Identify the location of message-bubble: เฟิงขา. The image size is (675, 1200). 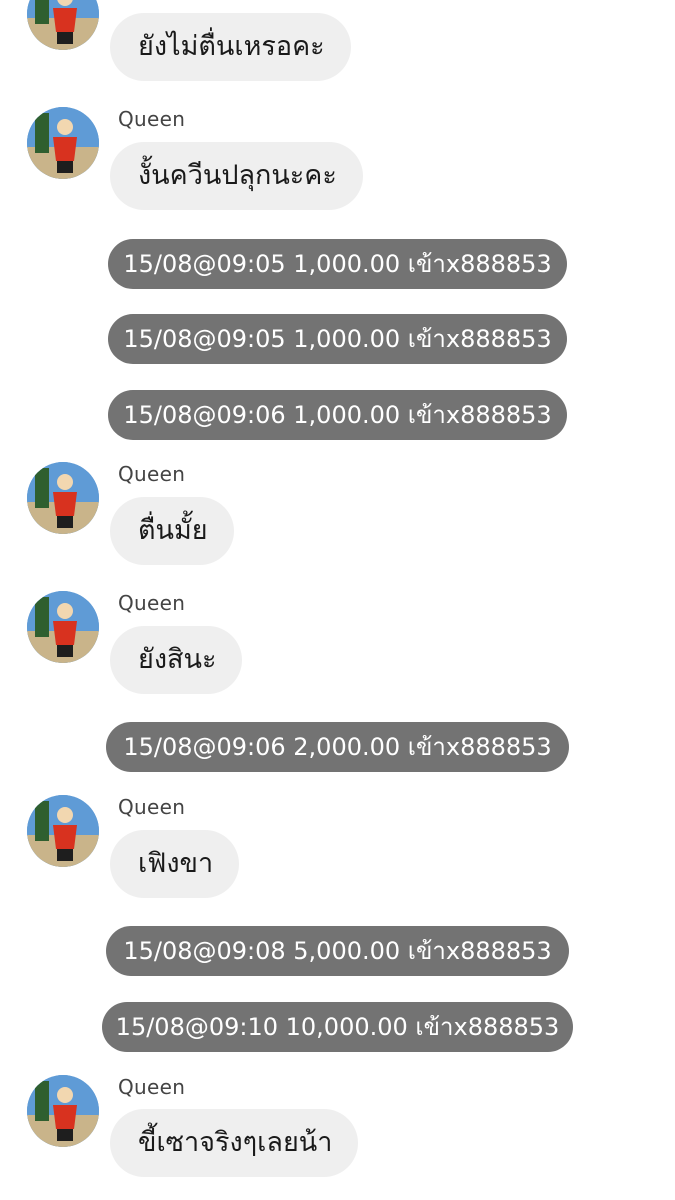
(175, 864).